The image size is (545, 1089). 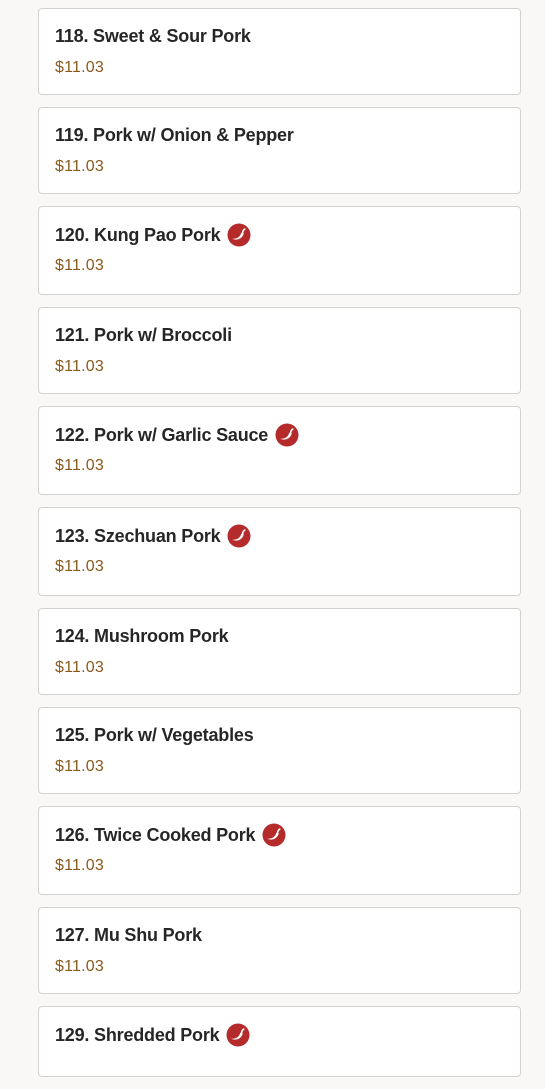 What do you see at coordinates (279, 1035) in the screenshot?
I see `item-name-row: 129. Shredded Pork` at bounding box center [279, 1035].